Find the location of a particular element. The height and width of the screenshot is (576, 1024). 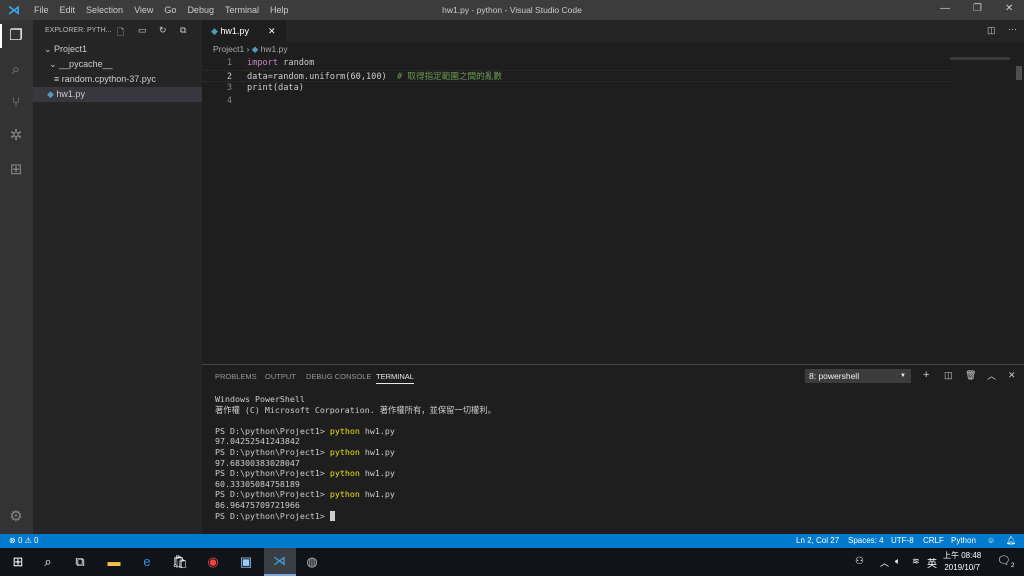

tree-folder-project1: ⌄ Project1 is located at coordinates (117, 49).